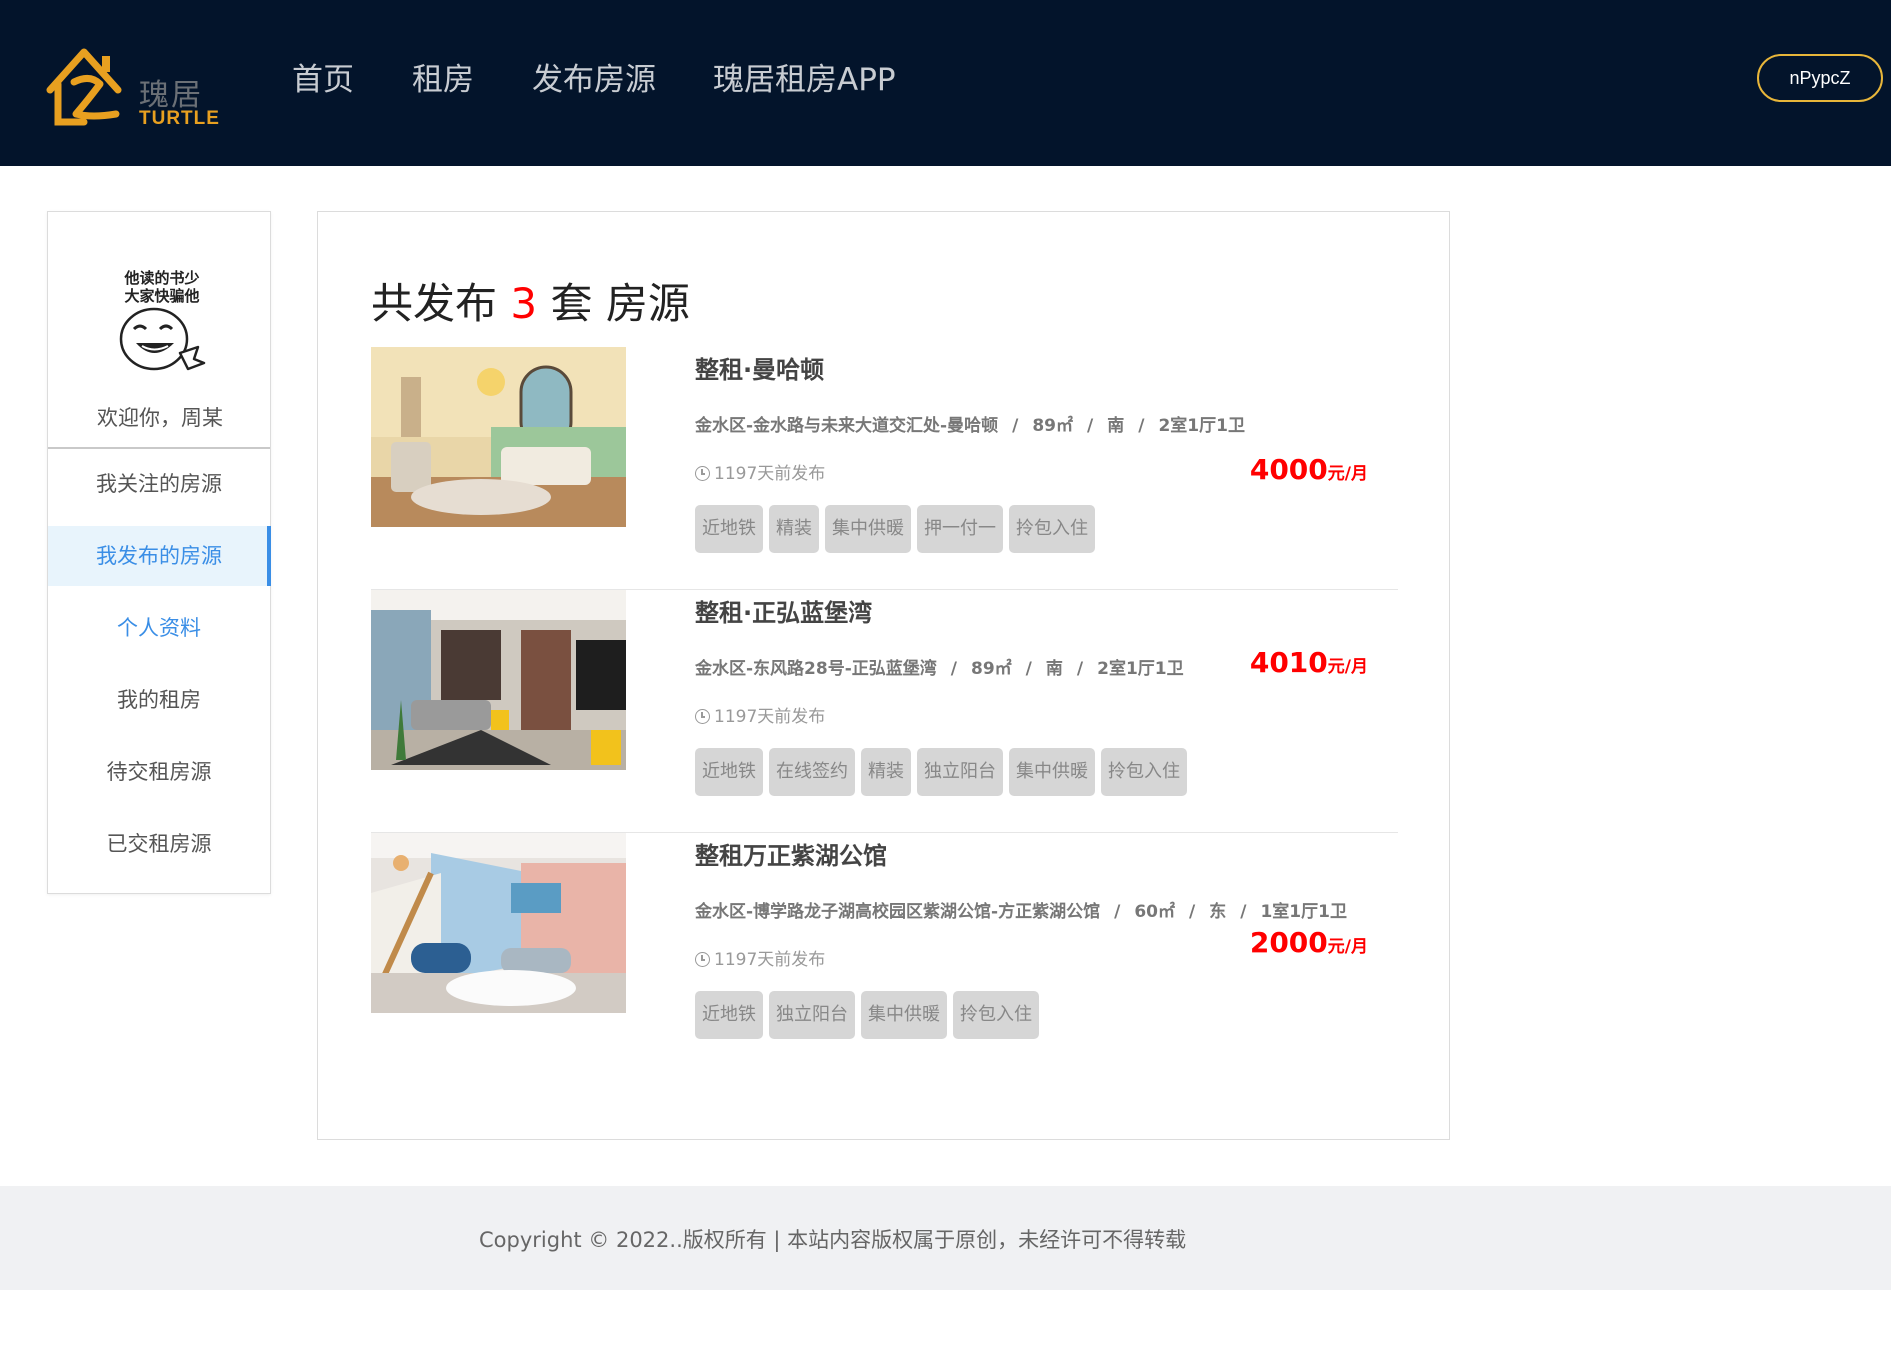  I want to click on page-title: 共发布 3 套 房源, so click(530, 300).